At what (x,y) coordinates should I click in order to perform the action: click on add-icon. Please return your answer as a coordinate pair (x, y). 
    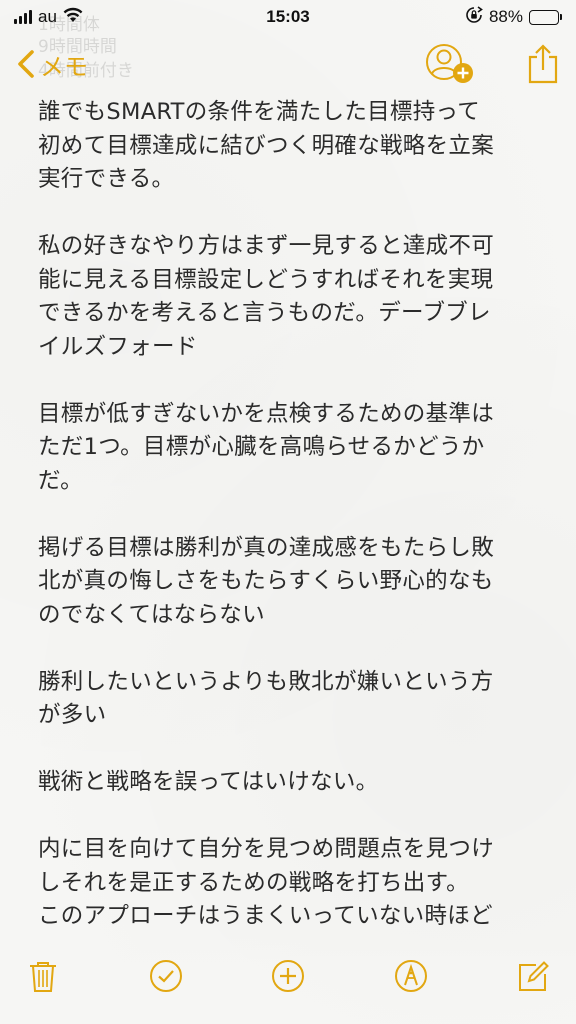
    Looking at the image, I should click on (288, 976).